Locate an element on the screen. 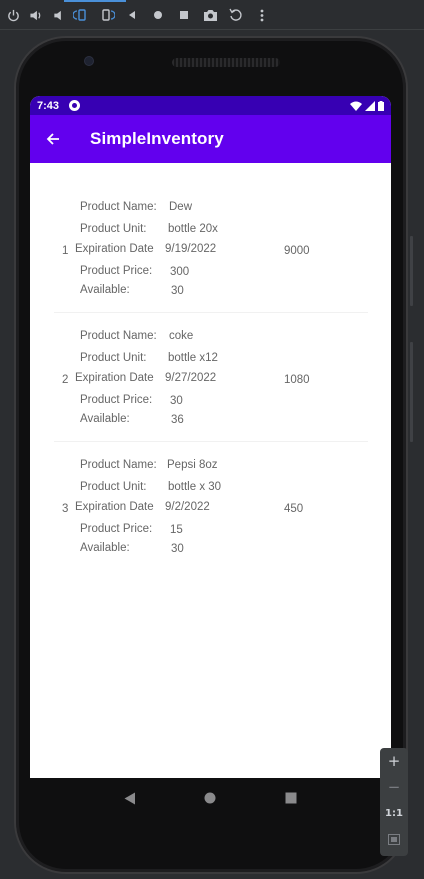  item-total: 9000 is located at coordinates (297, 251).